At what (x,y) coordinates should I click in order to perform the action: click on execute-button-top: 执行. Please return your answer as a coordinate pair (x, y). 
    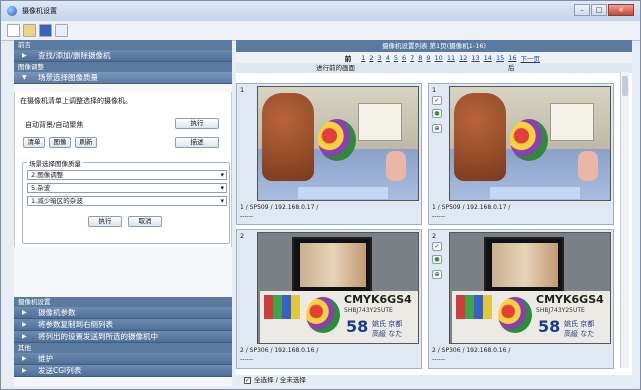
    Looking at the image, I should click on (197, 123).